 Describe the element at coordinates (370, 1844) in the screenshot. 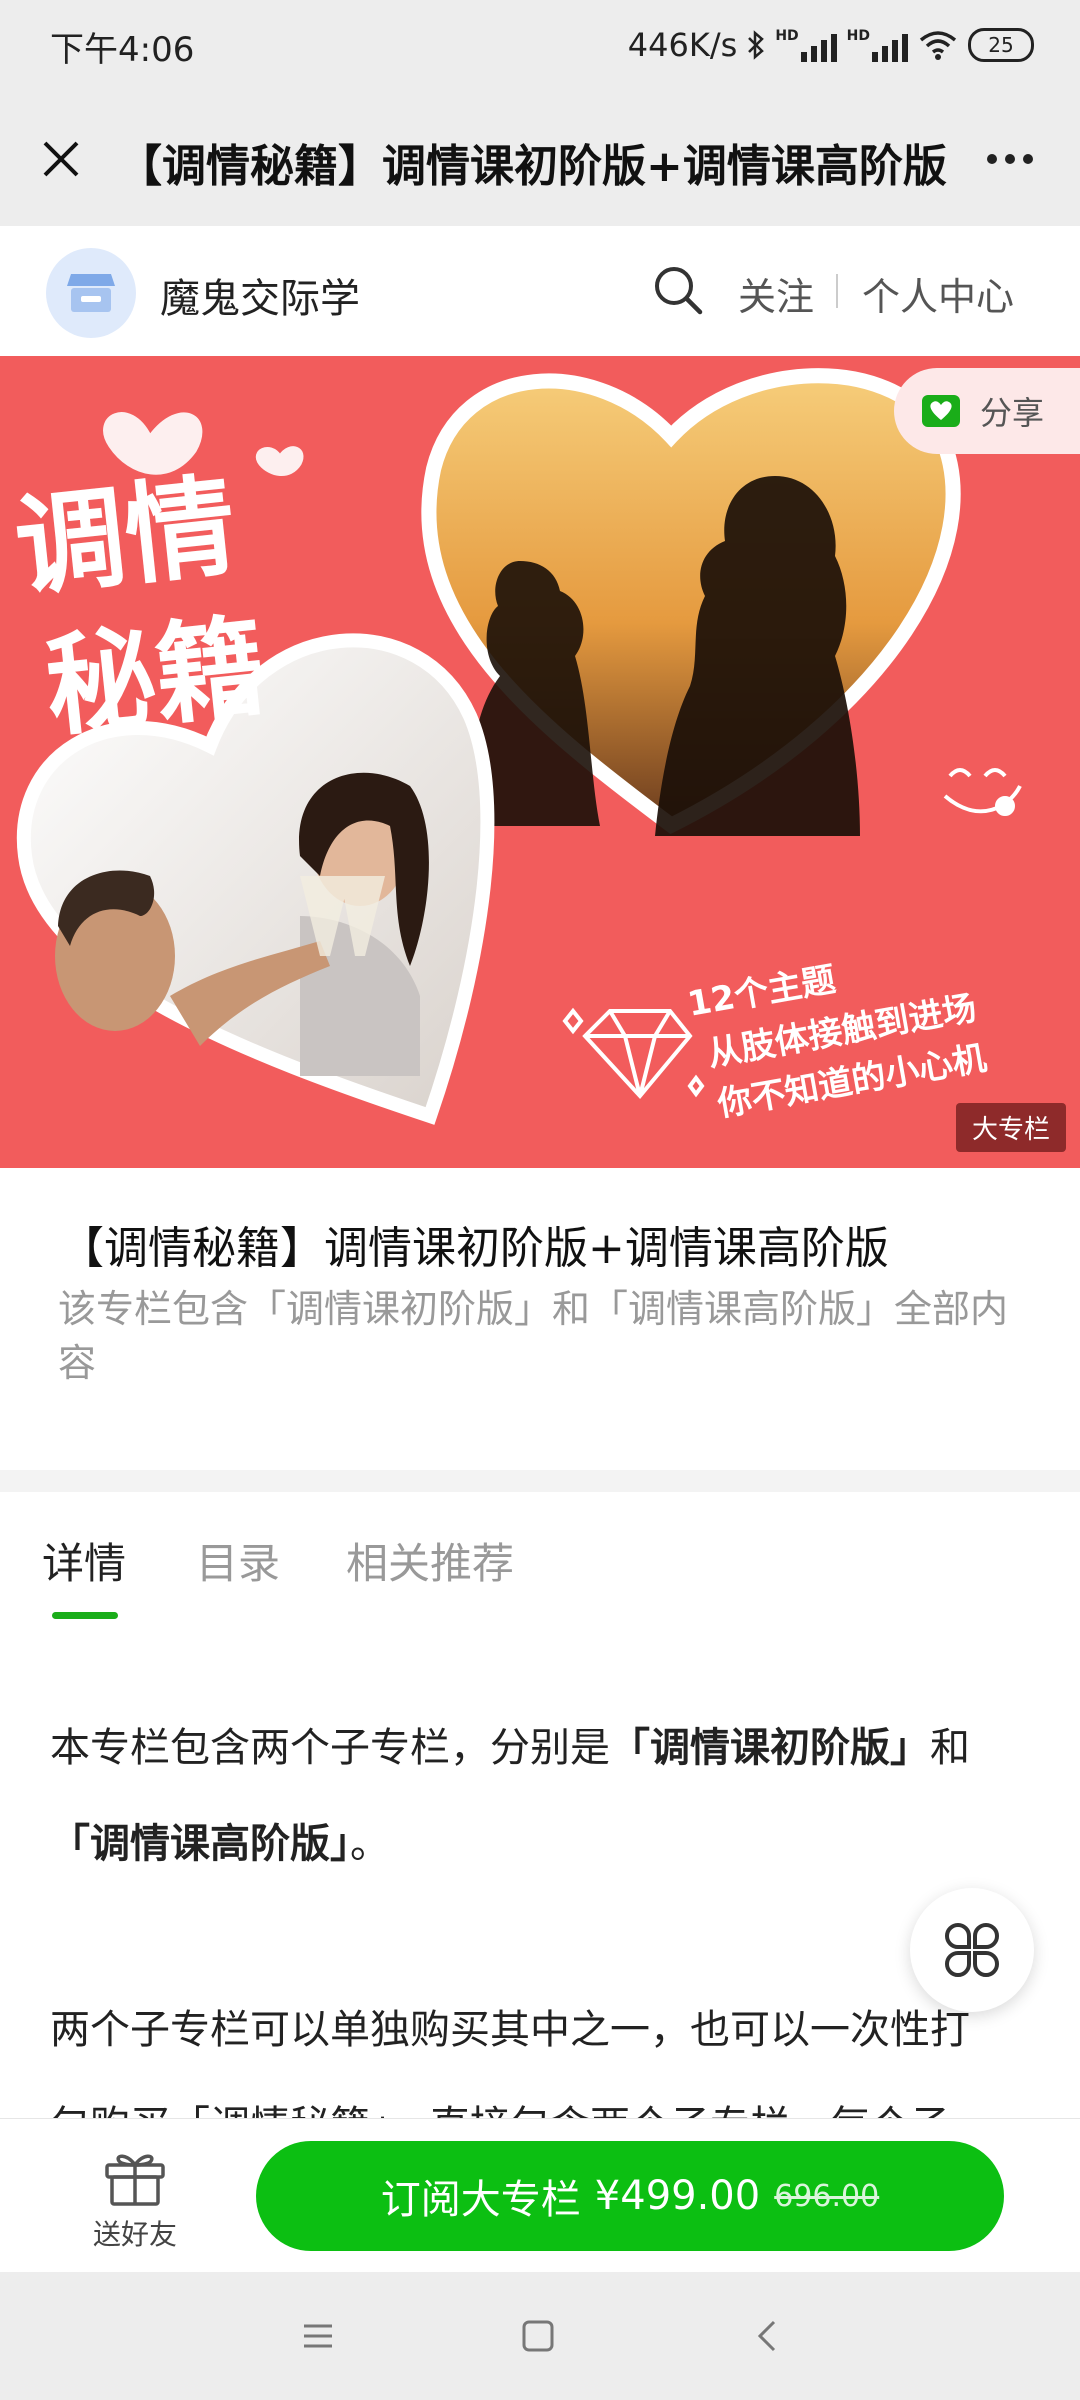

I see `content-text: 。` at that location.